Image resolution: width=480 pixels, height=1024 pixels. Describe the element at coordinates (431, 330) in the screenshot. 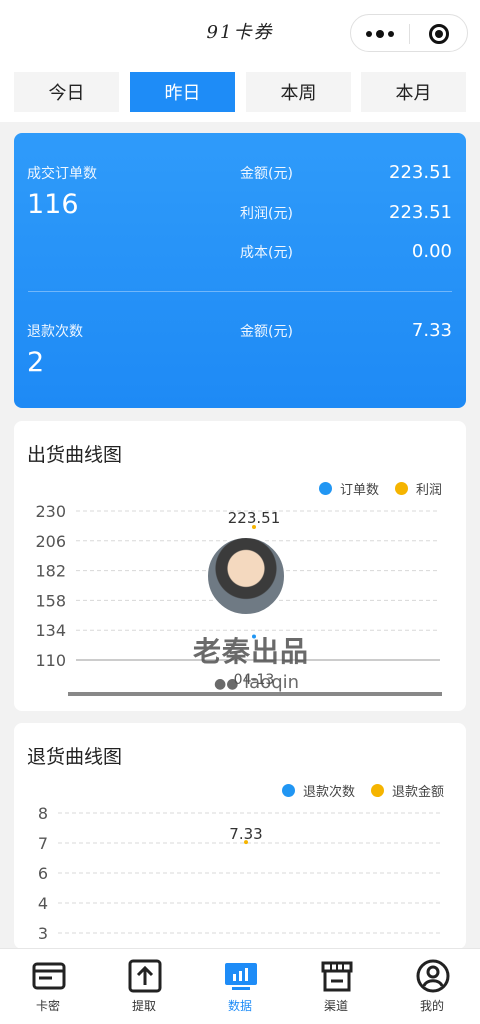

I see `refund-amount-value: 7.33` at that location.